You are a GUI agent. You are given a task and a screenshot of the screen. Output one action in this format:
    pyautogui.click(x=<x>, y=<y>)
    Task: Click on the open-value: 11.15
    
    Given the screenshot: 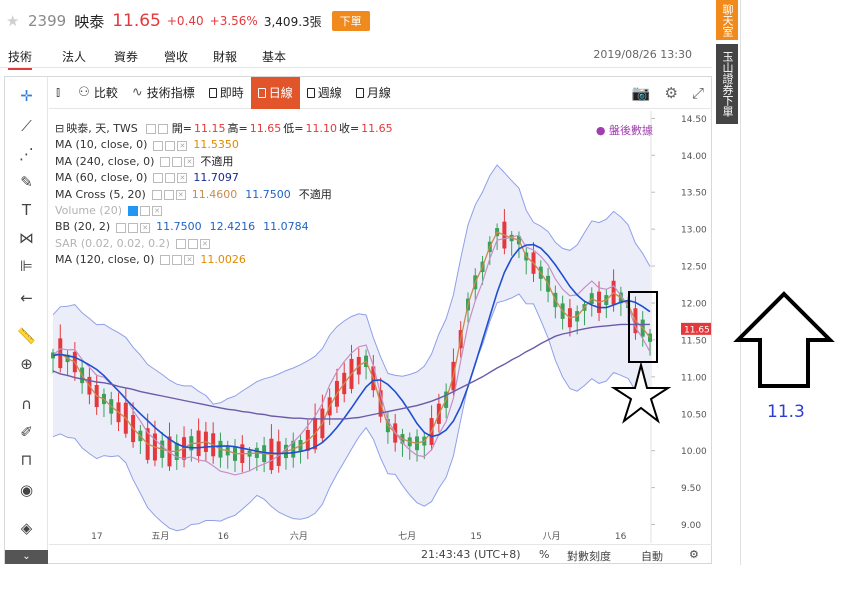 What is the action you would take?
    pyautogui.click(x=210, y=128)
    